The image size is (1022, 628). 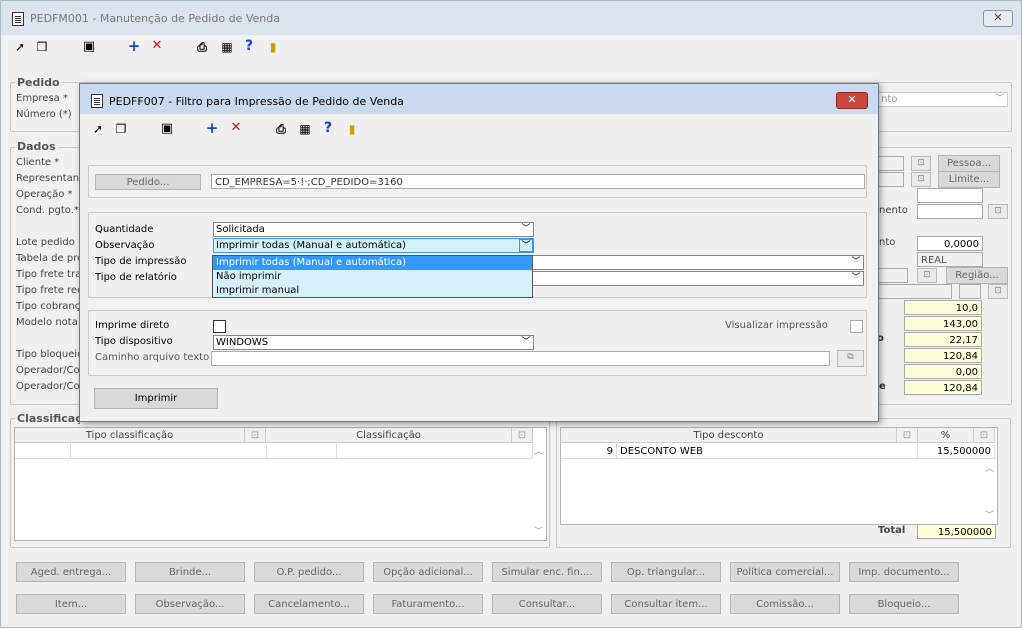 What do you see at coordinates (943, 323) in the screenshot?
I see `value-field-2: 143,00` at bounding box center [943, 323].